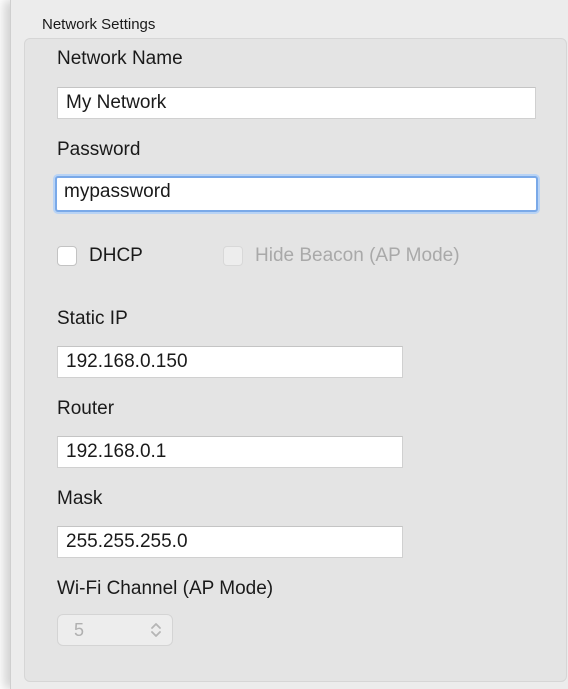 This screenshot has width=568, height=689. I want to click on mask-field: 255.255.255.0, so click(230, 542).